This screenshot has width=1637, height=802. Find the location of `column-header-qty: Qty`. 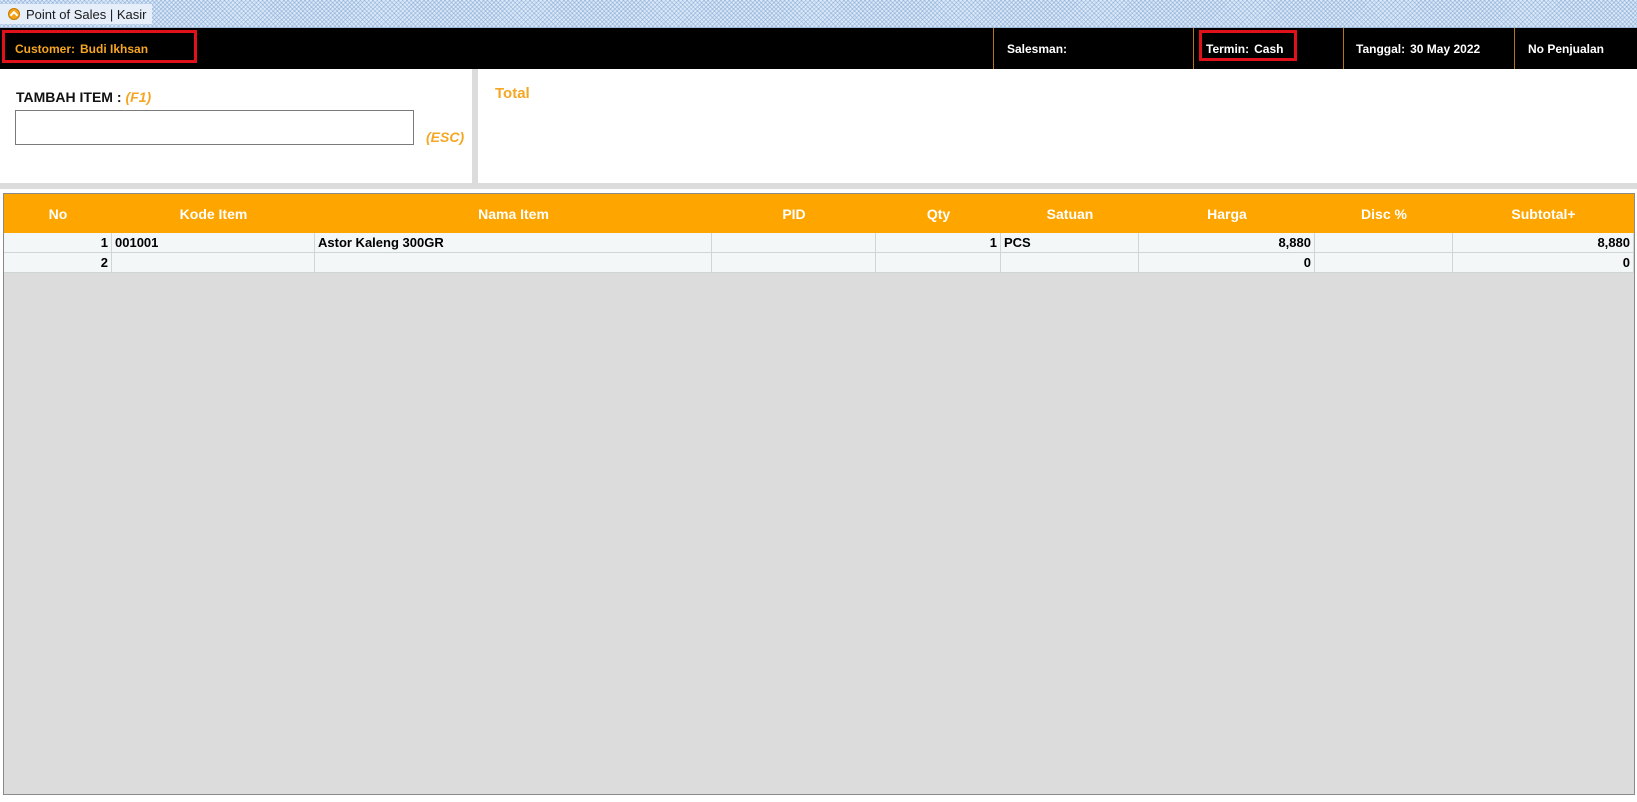

column-header-qty: Qty is located at coordinates (938, 213).